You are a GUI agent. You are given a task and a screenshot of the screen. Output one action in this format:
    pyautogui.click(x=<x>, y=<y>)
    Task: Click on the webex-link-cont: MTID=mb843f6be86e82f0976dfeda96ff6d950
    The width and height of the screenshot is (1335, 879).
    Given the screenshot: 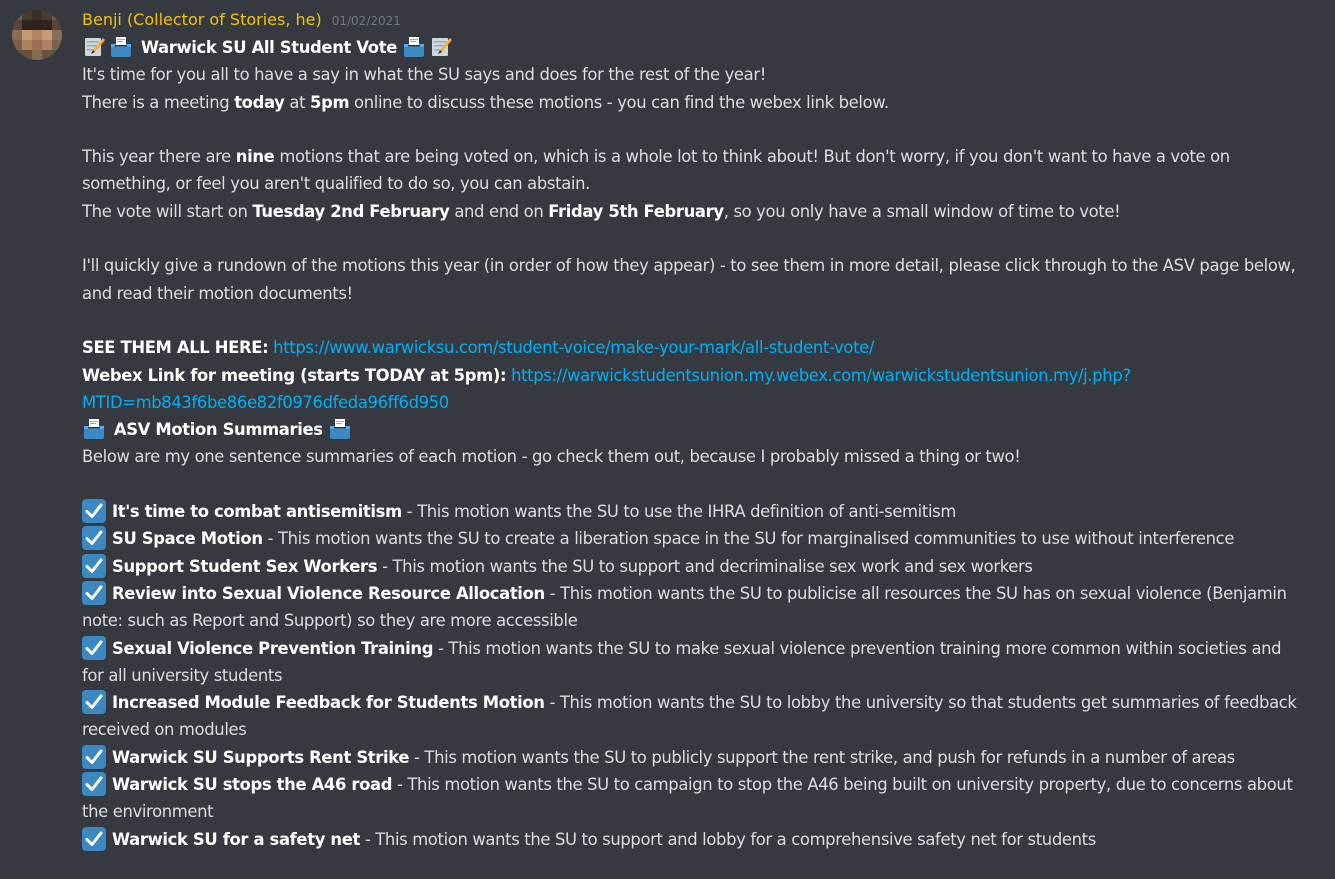 What is the action you would take?
    pyautogui.click(x=265, y=402)
    